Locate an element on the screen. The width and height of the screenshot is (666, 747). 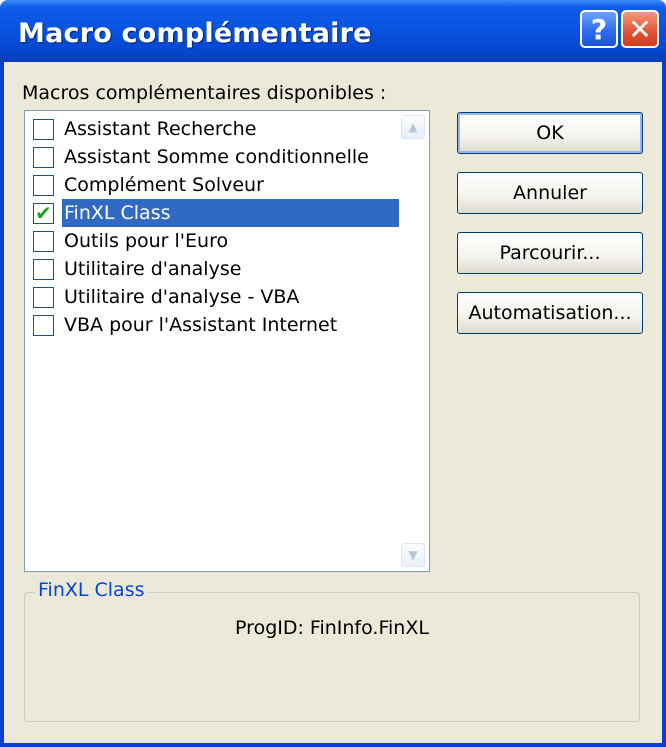
close-icon: ✕ is located at coordinates (640, 29).